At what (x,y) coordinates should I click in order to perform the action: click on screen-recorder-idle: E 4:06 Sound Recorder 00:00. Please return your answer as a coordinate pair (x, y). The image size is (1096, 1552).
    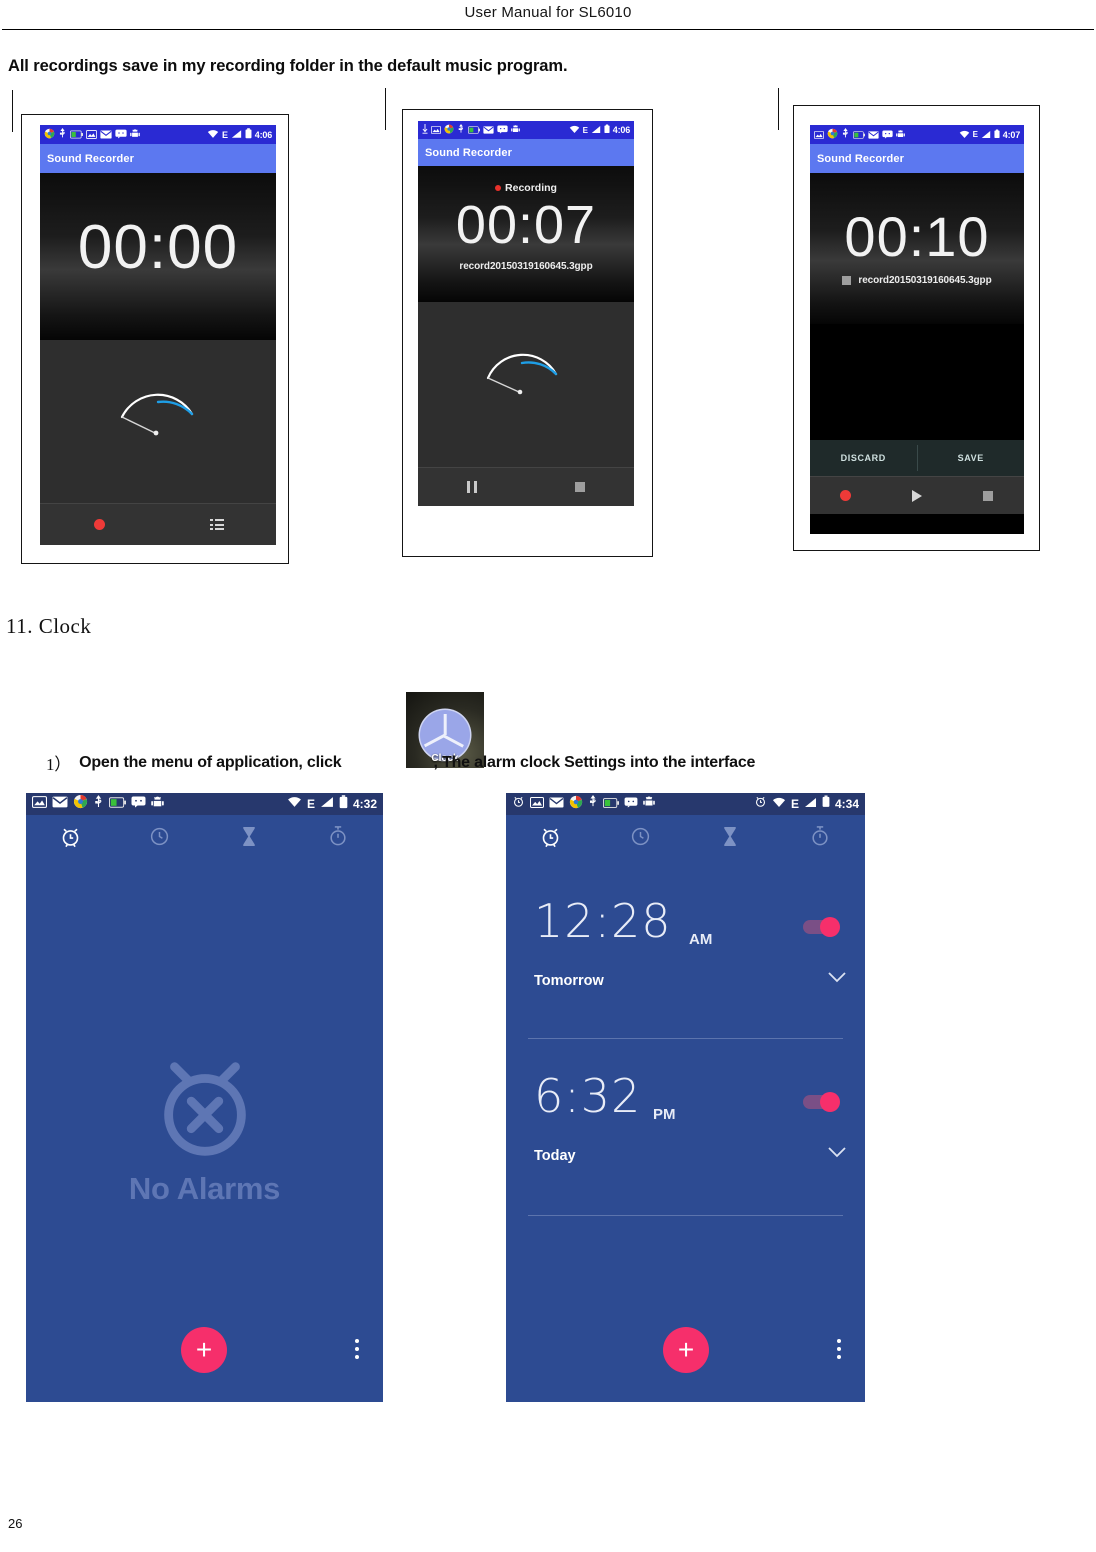
    Looking at the image, I should click on (158, 335).